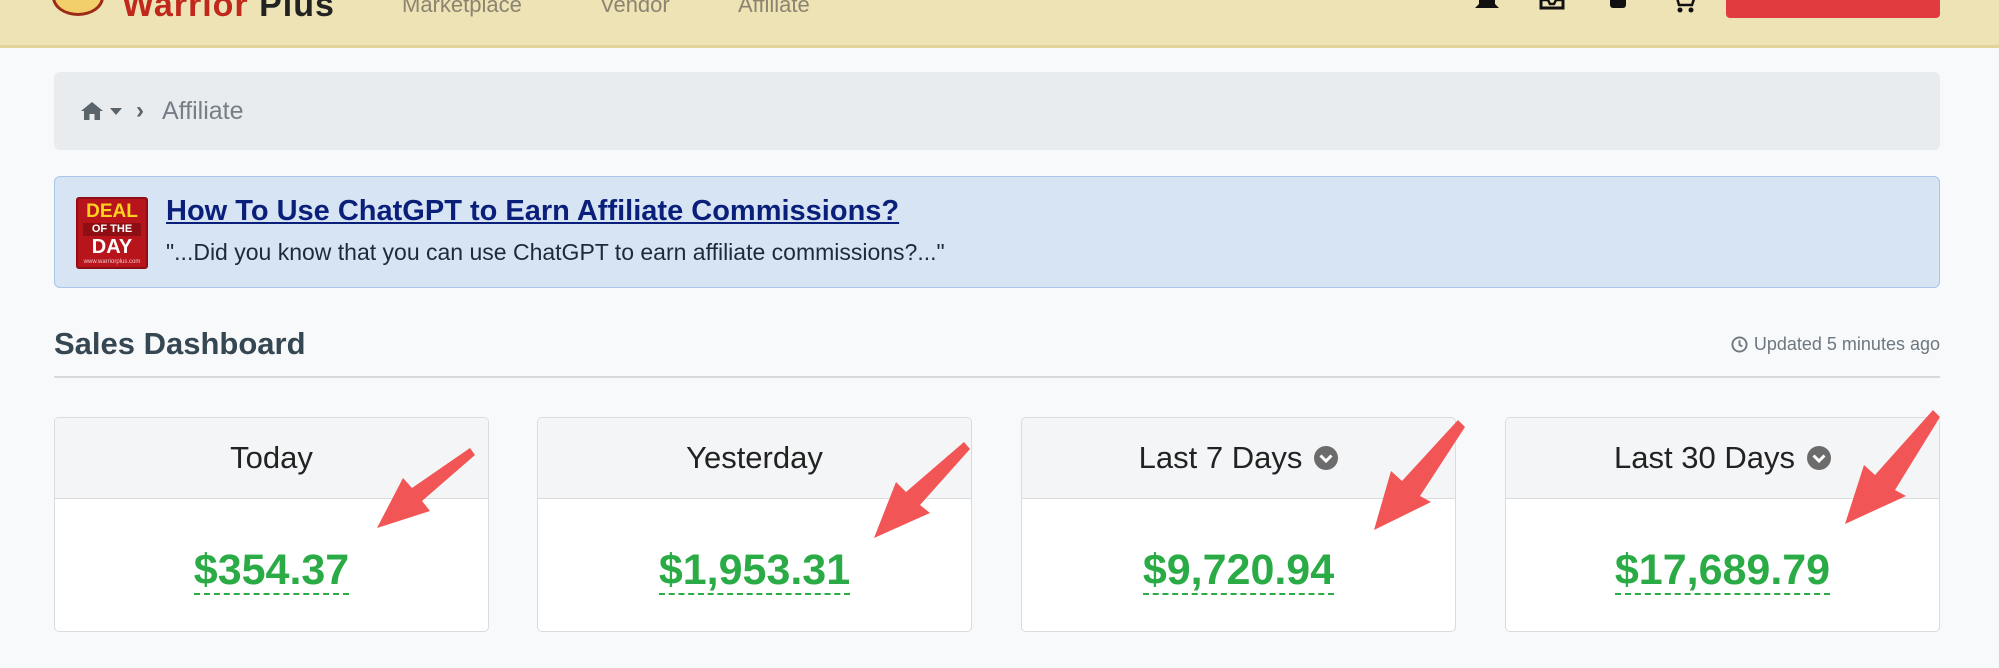 The image size is (1999, 668). I want to click on card-body: $1,953.31, so click(754, 565).